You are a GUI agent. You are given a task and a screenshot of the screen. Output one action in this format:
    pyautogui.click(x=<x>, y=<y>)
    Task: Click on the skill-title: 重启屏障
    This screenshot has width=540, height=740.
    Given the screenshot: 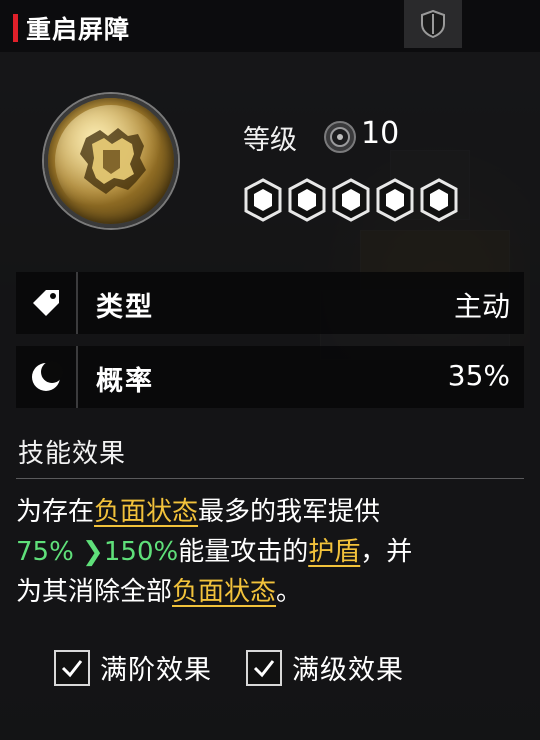 What is the action you would take?
    pyautogui.click(x=78, y=29)
    